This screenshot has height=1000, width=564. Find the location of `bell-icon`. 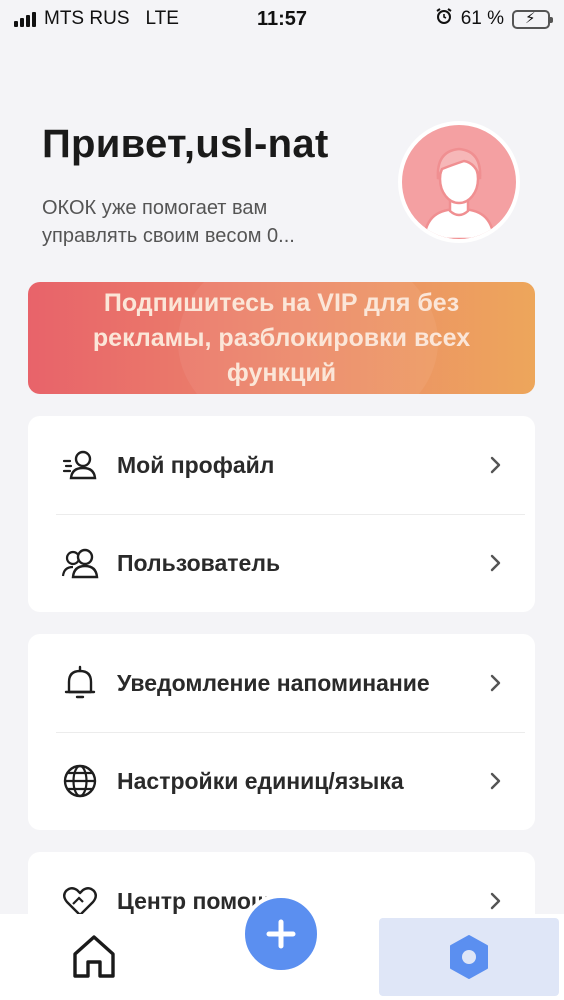

bell-icon is located at coordinates (80, 683).